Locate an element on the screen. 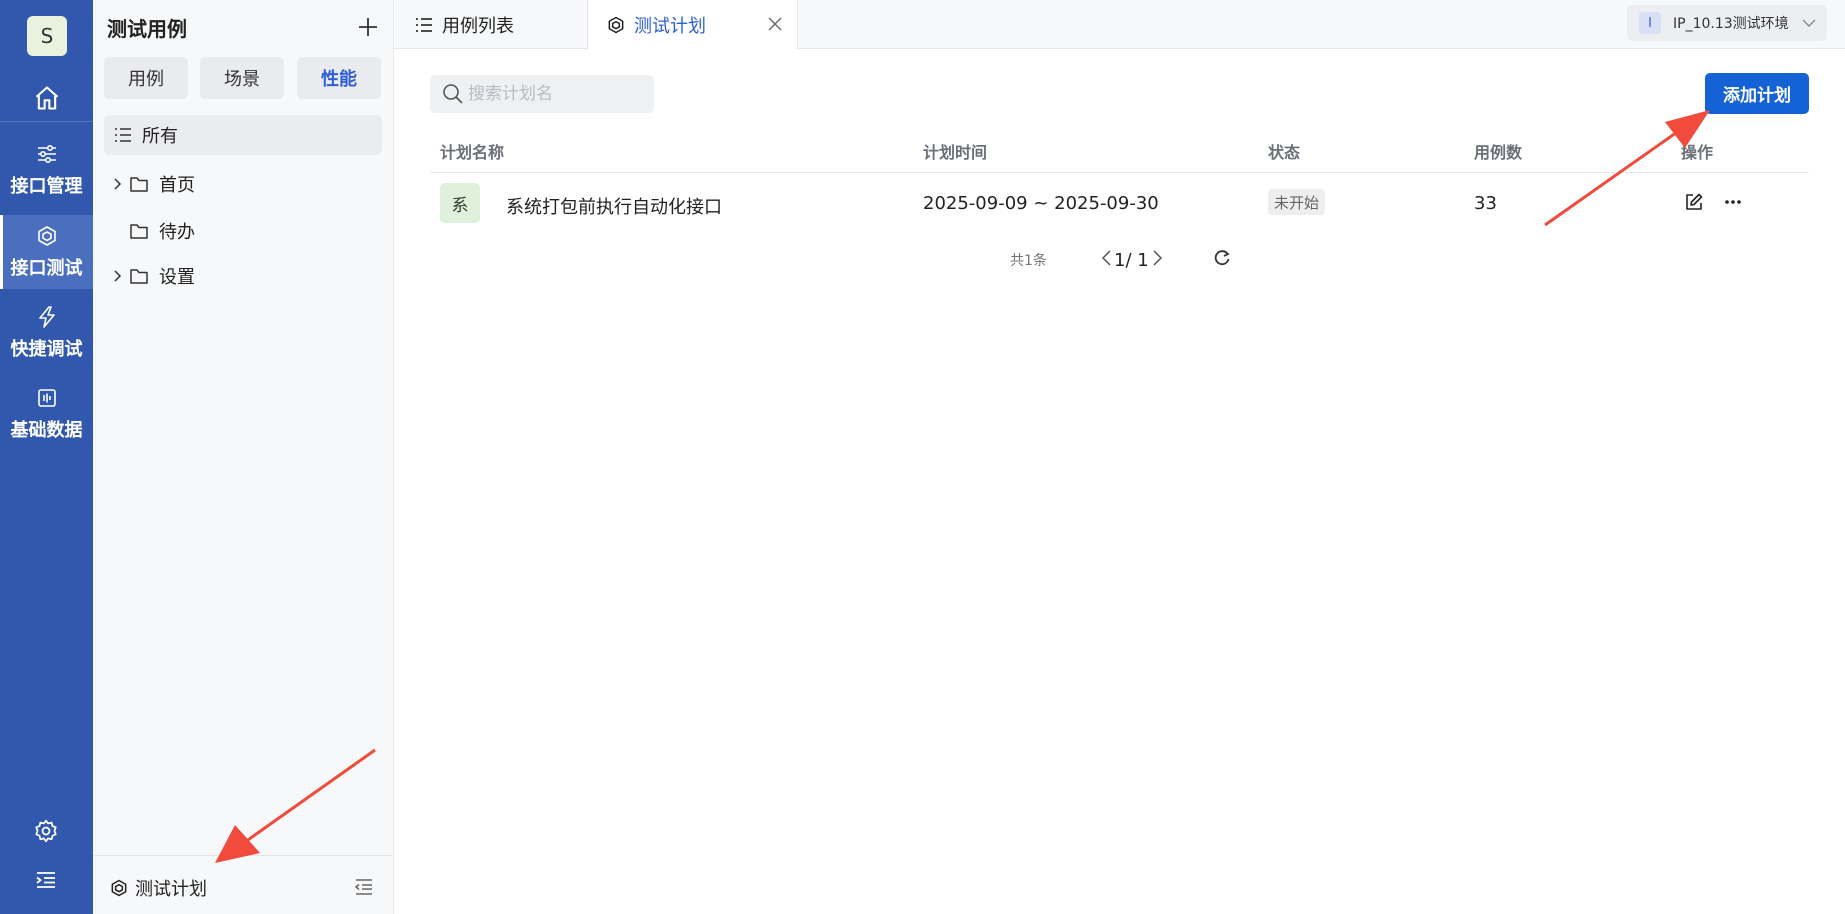 This screenshot has width=1845, height=914. tree-item-settings: 设置 is located at coordinates (153, 276).